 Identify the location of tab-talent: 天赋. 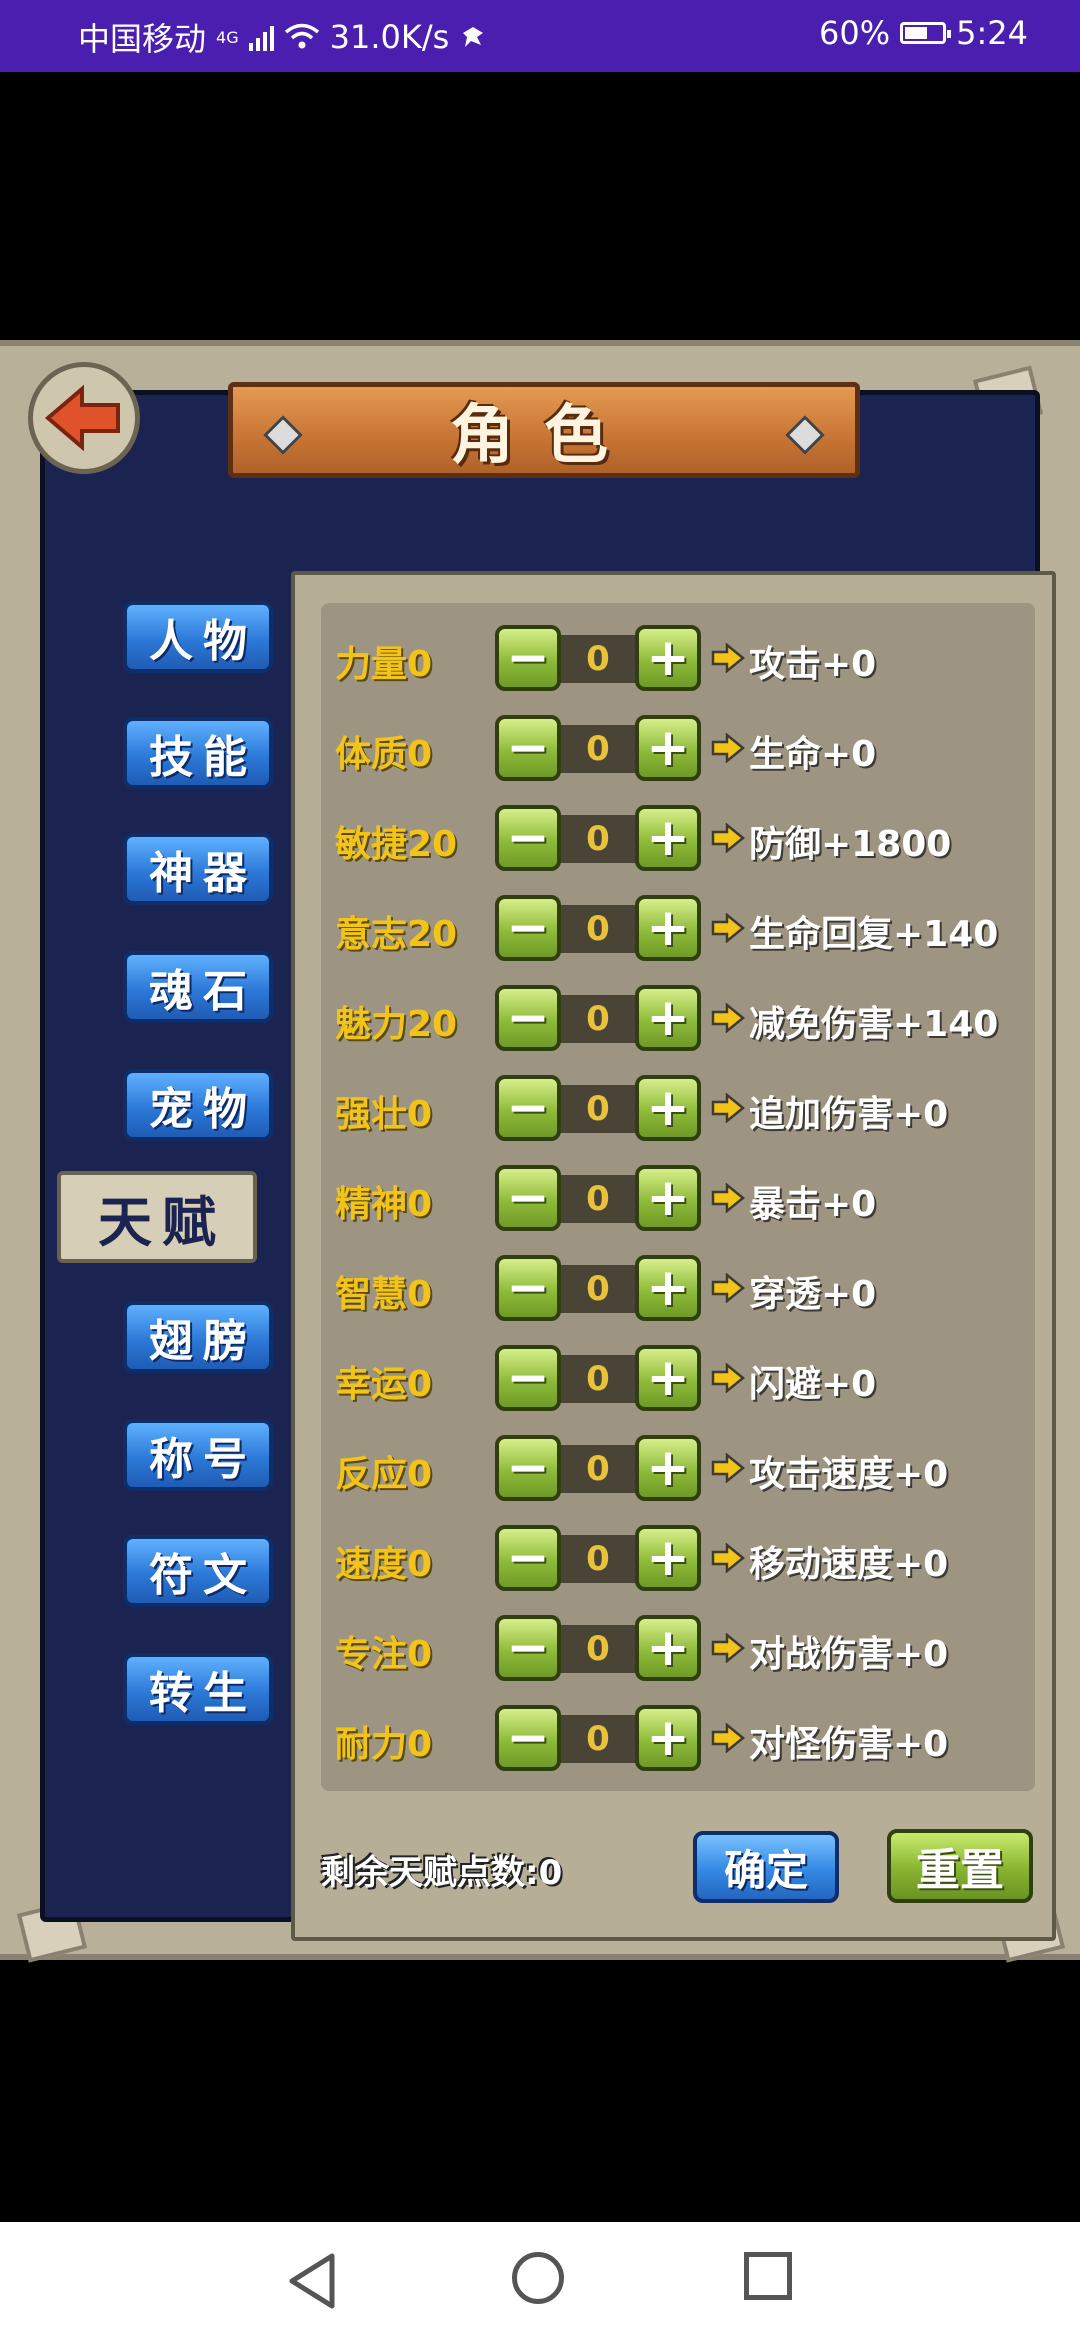
(157, 1217).